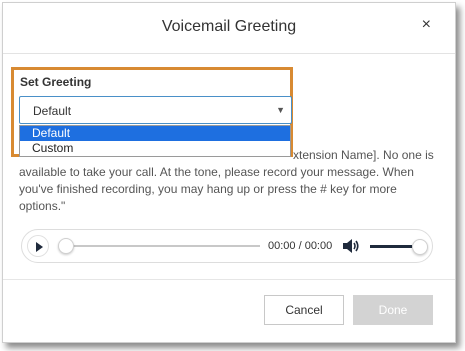 The height and width of the screenshot is (351, 465). What do you see at coordinates (56, 82) in the screenshot?
I see `set-greeting-label: Set Greeting` at bounding box center [56, 82].